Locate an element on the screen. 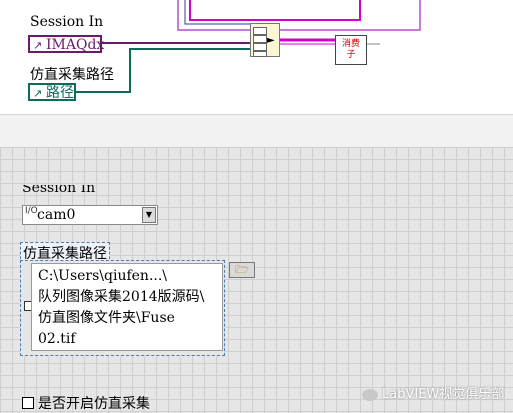 The height and width of the screenshot is (413, 513). path-terminal-label: 路径 is located at coordinates (60, 93).